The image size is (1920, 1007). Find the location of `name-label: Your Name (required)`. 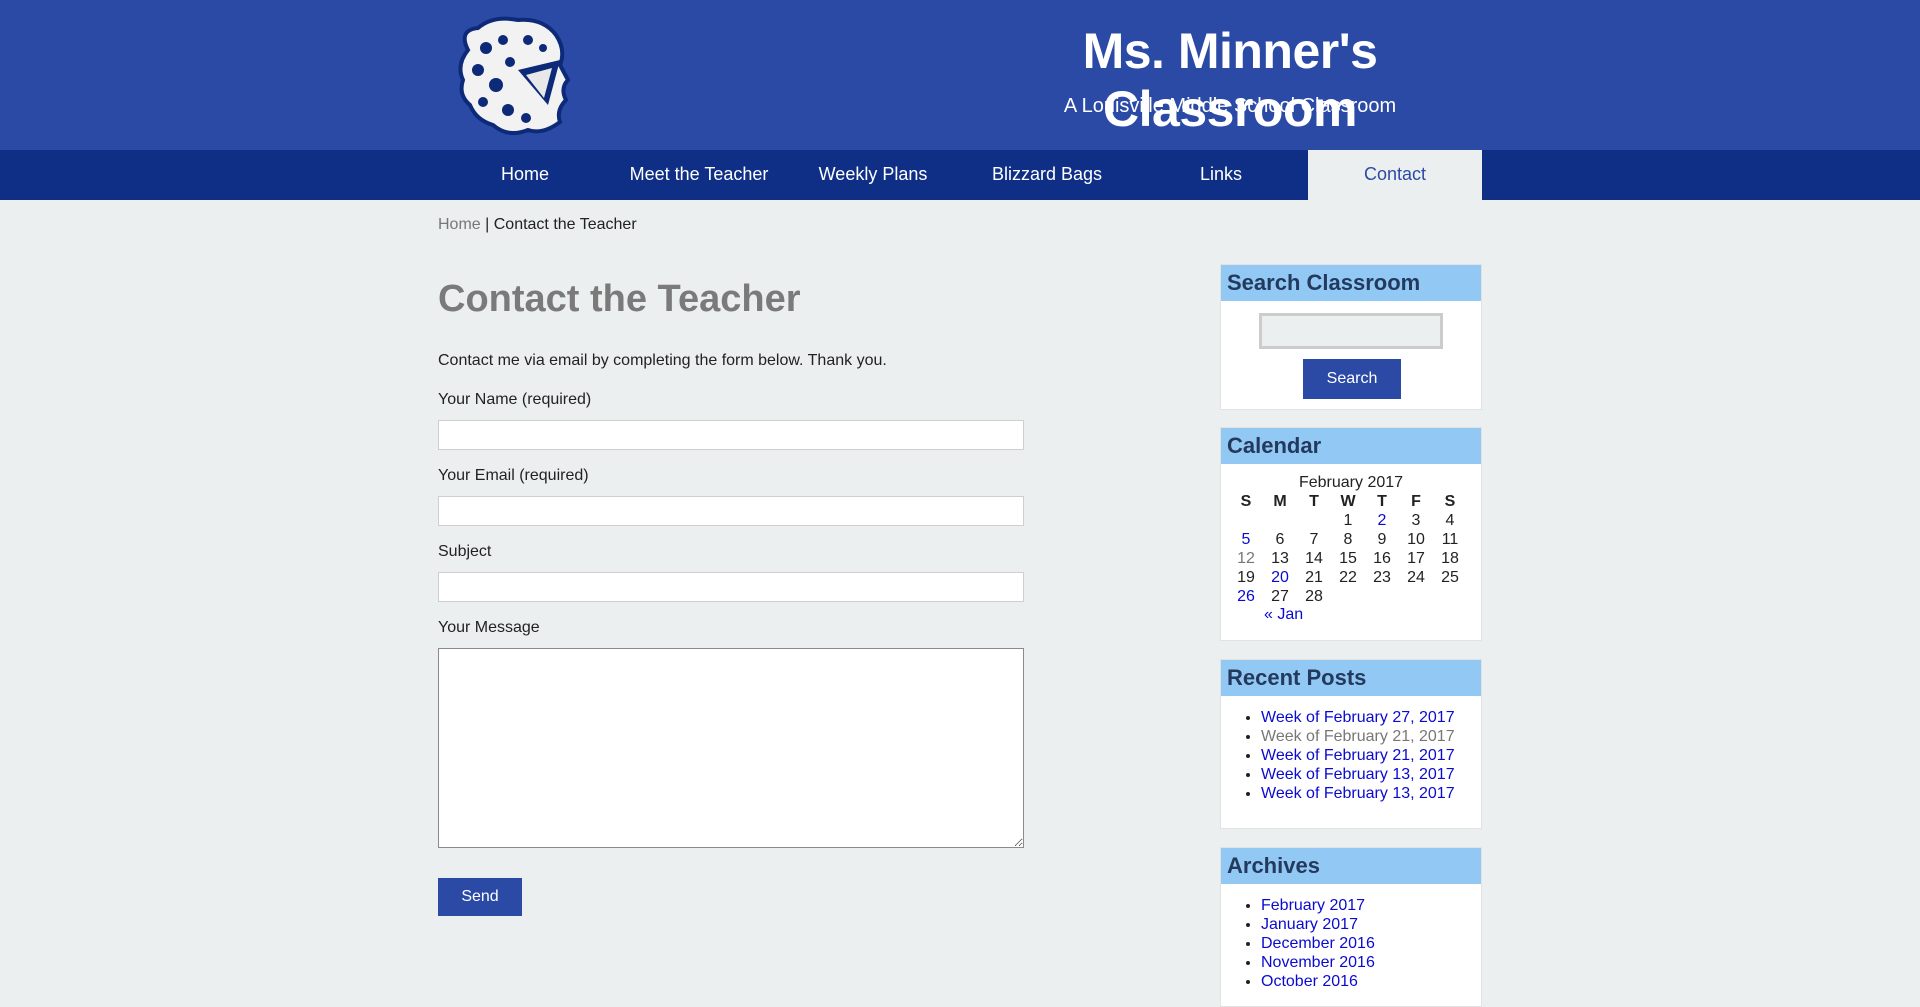

name-label: Your Name (required) is located at coordinates (515, 399).